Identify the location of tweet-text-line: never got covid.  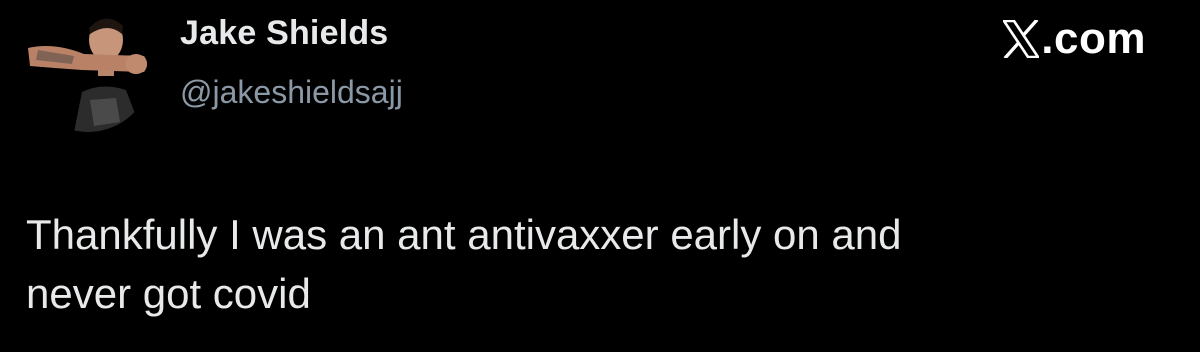
(168, 293).